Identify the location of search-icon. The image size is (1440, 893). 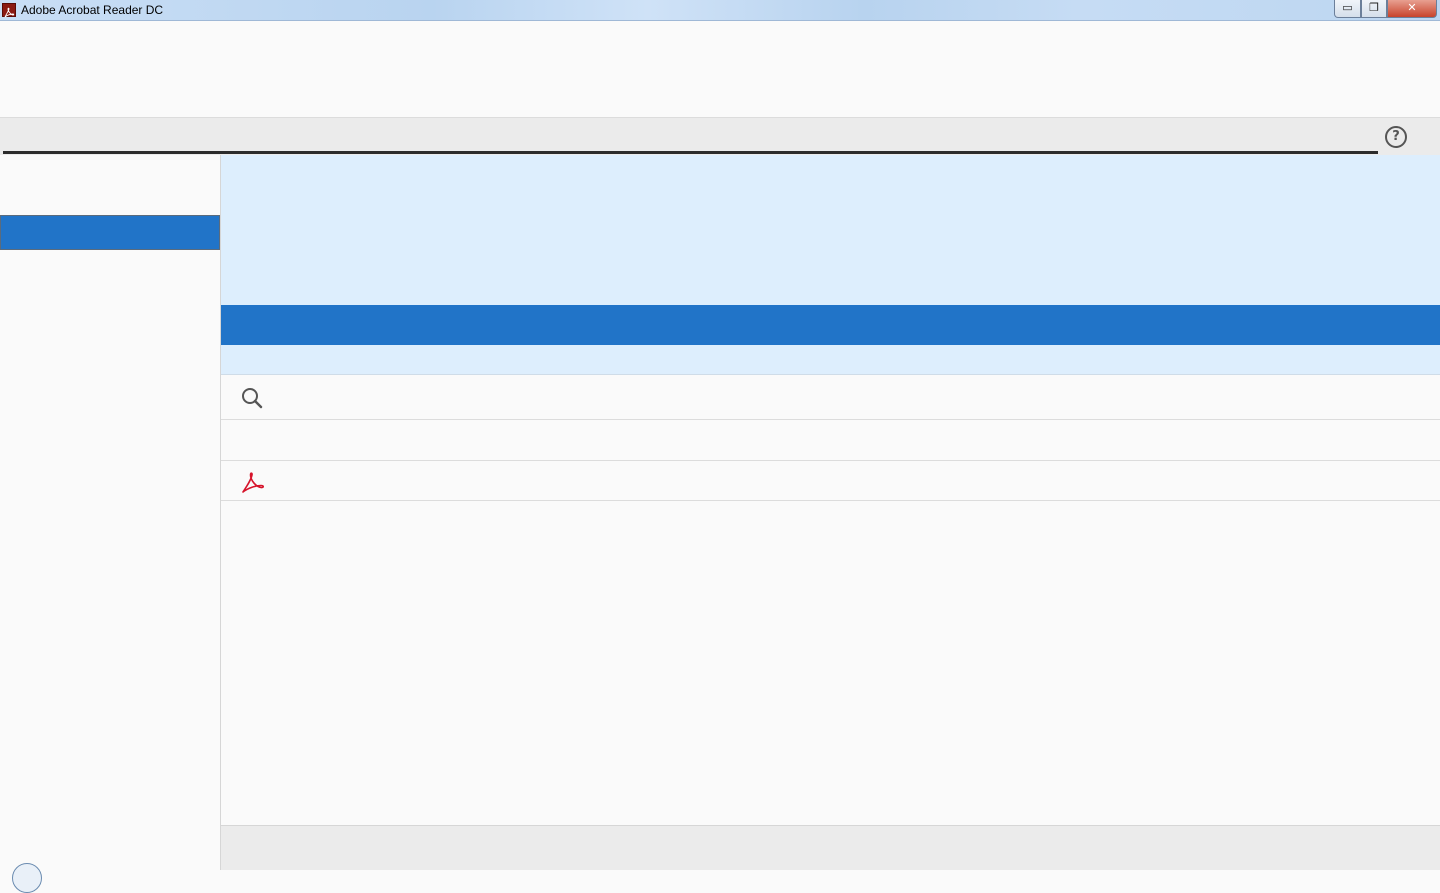
(252, 398).